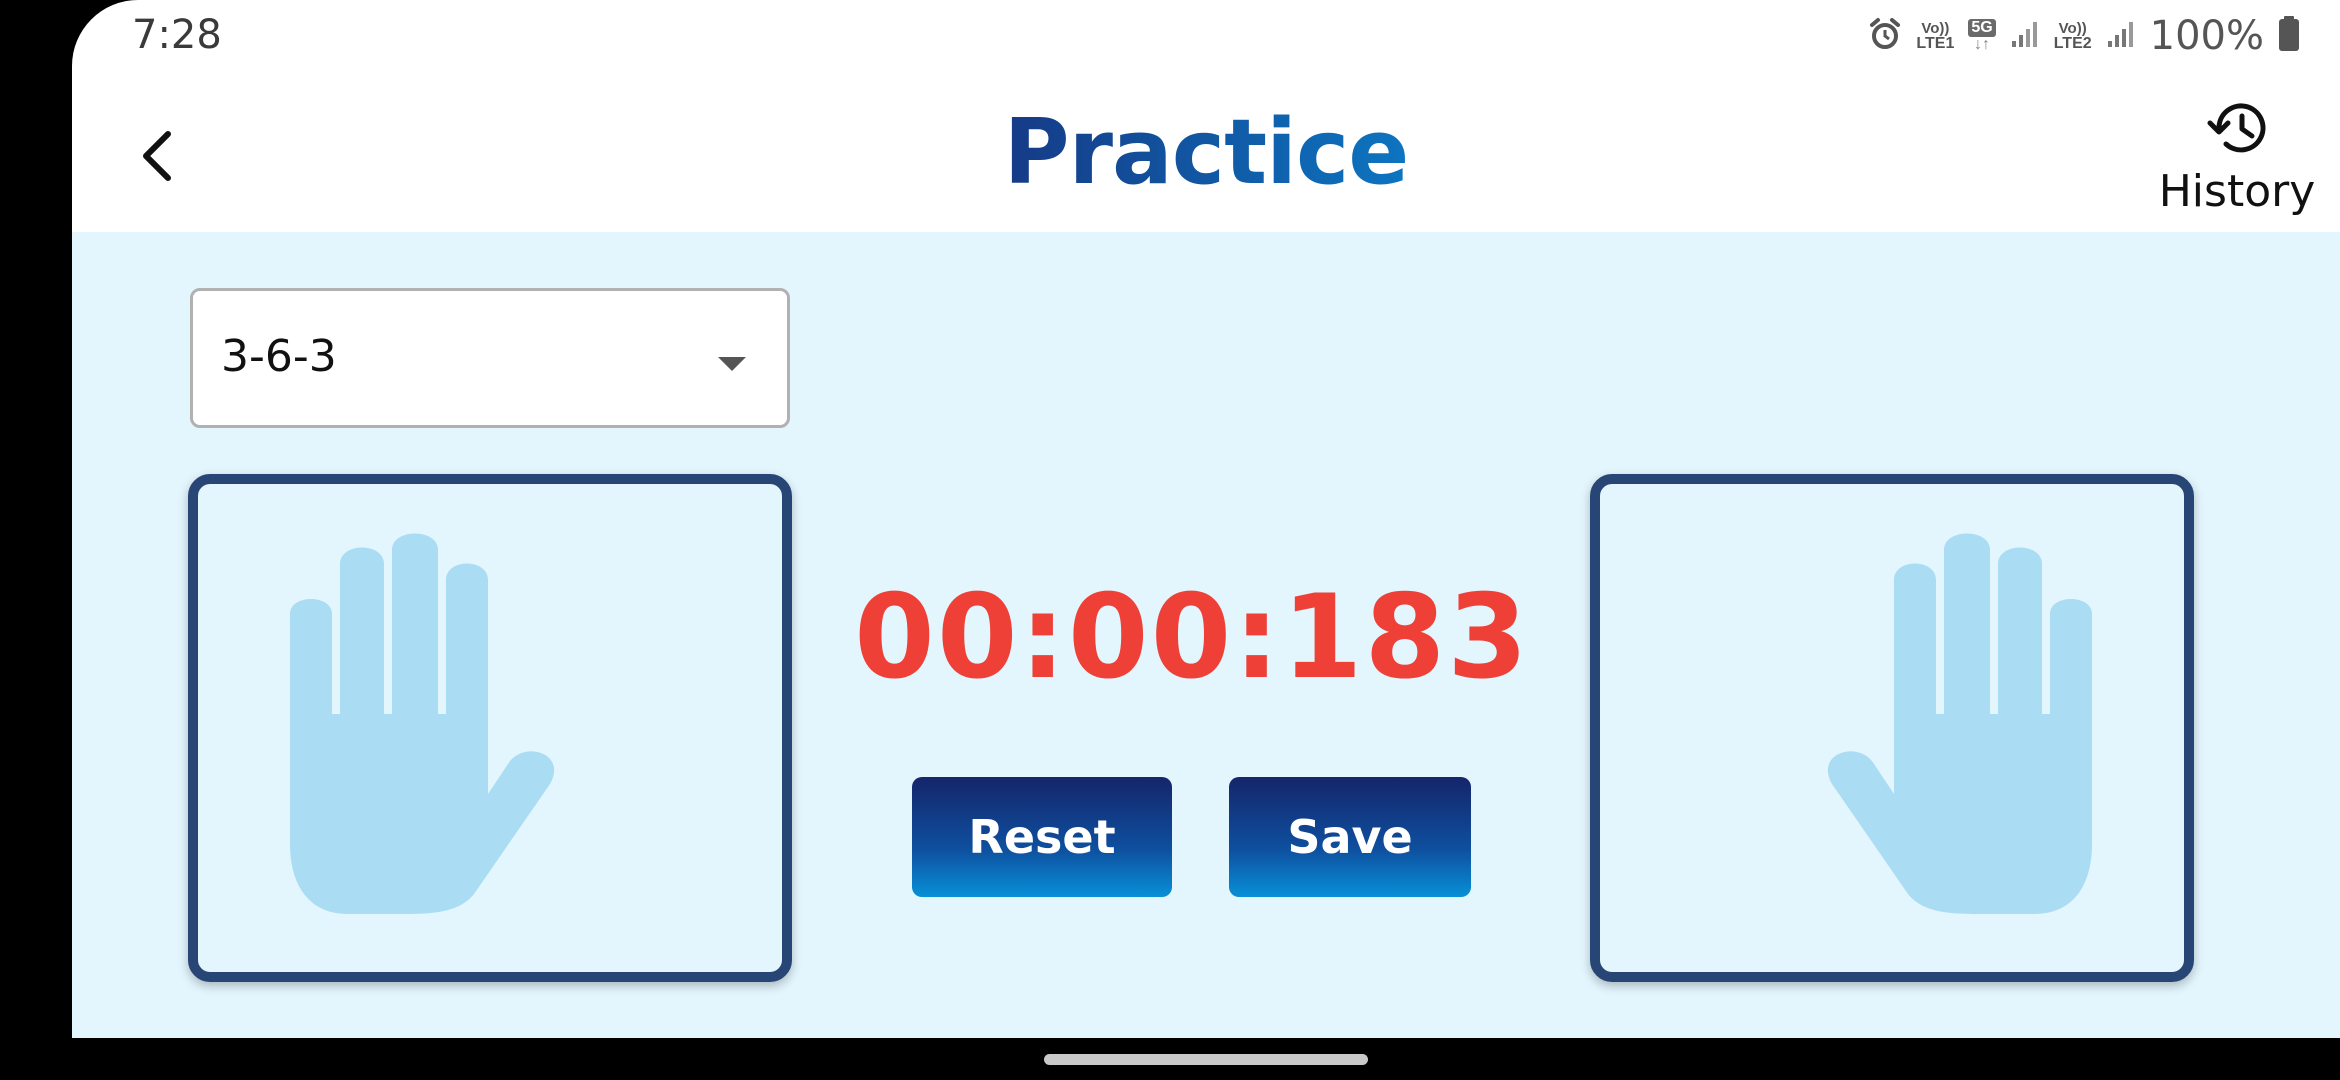 Image resolution: width=2340 pixels, height=1080 pixels. Describe the element at coordinates (1206, 1059) in the screenshot. I see `gesture-nav-handle` at that location.